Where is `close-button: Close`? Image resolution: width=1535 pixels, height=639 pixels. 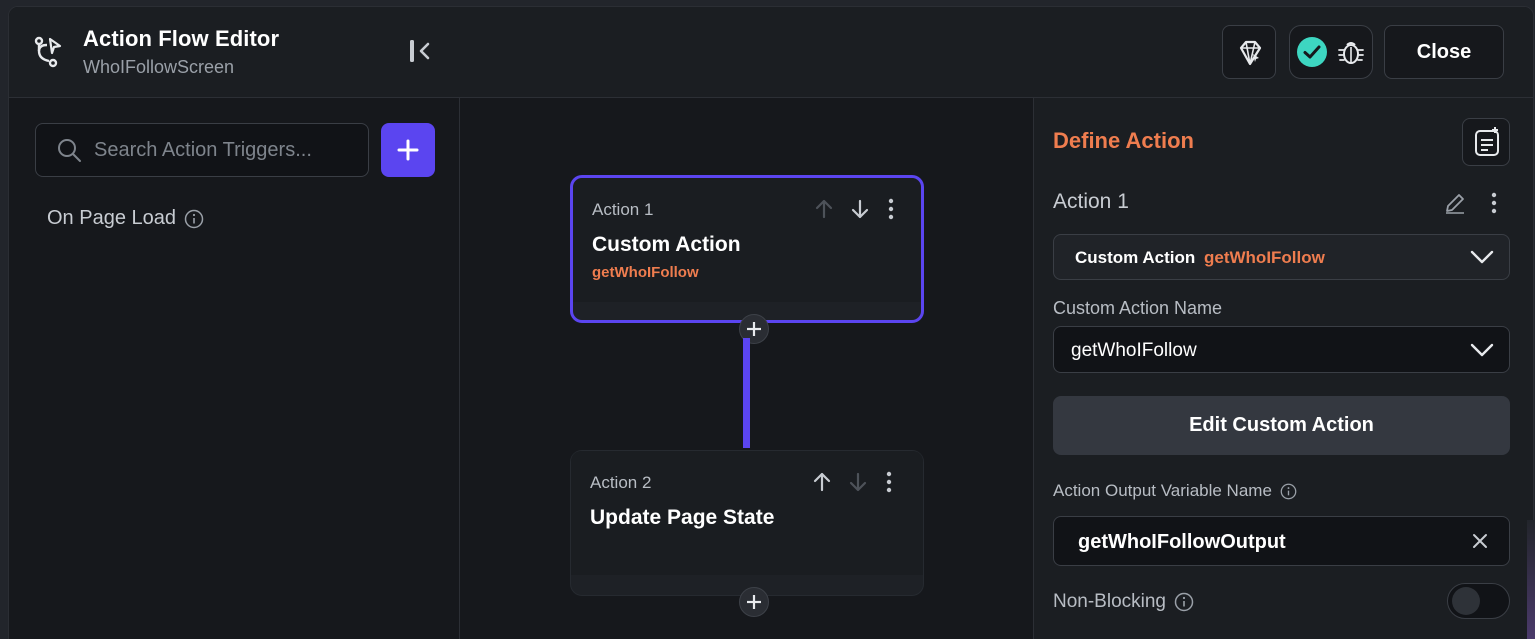
close-button: Close is located at coordinates (1444, 52).